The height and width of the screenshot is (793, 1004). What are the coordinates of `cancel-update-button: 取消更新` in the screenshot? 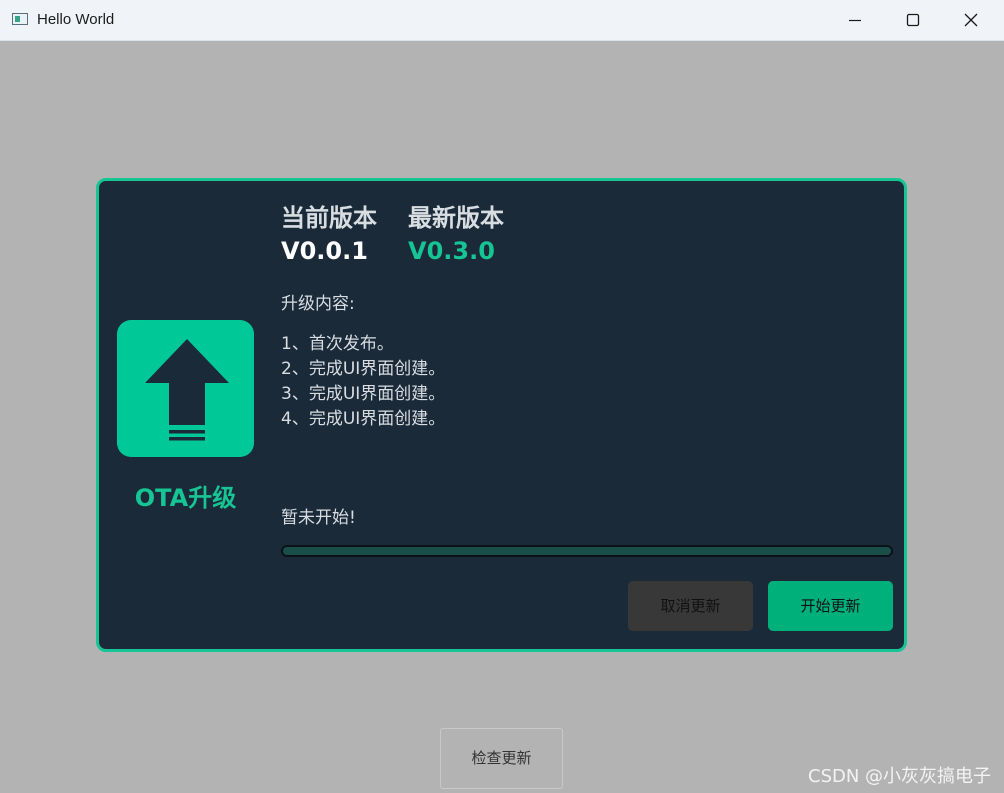 It's located at (690, 606).